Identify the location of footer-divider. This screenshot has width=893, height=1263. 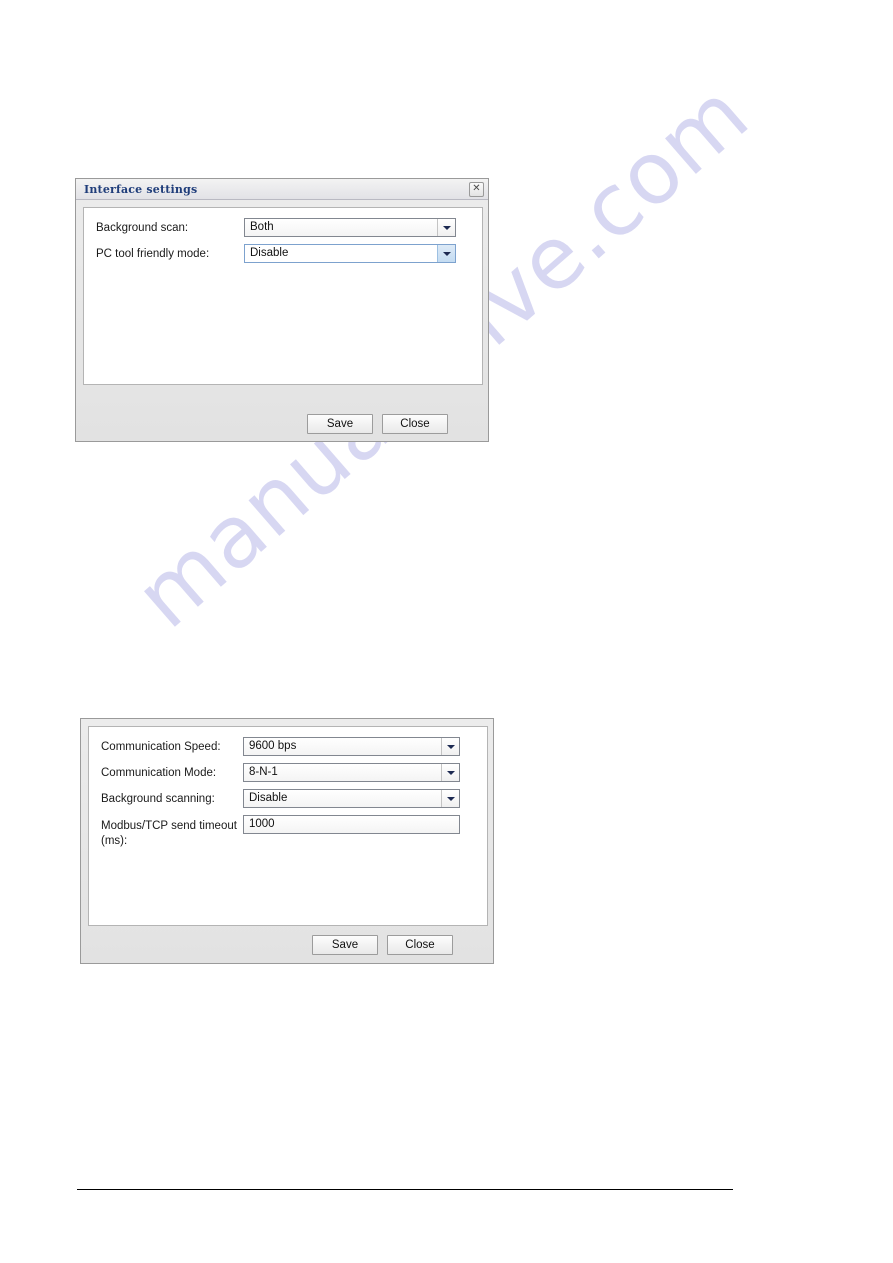
(405, 1189).